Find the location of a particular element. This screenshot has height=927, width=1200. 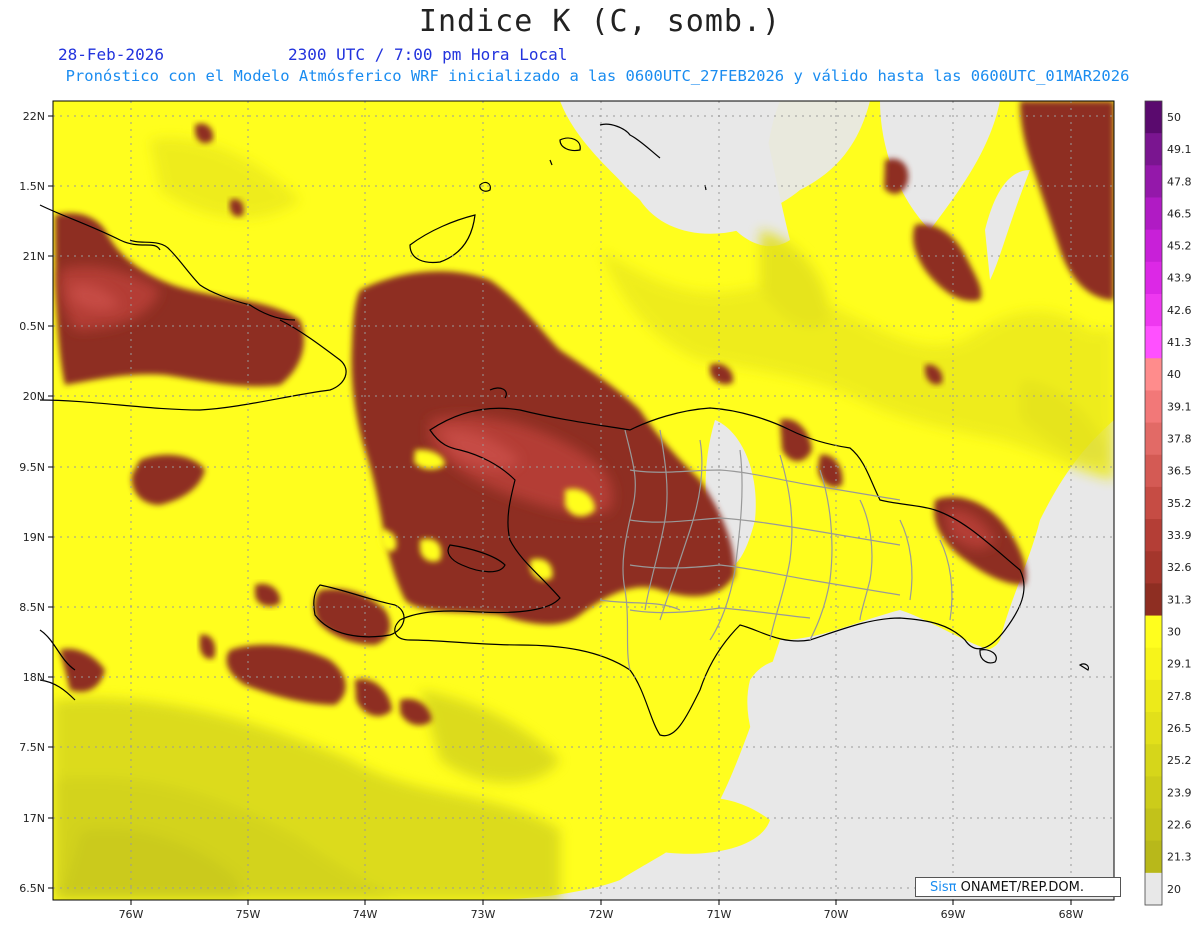

sispi-logo: Sisπ is located at coordinates (943, 887).